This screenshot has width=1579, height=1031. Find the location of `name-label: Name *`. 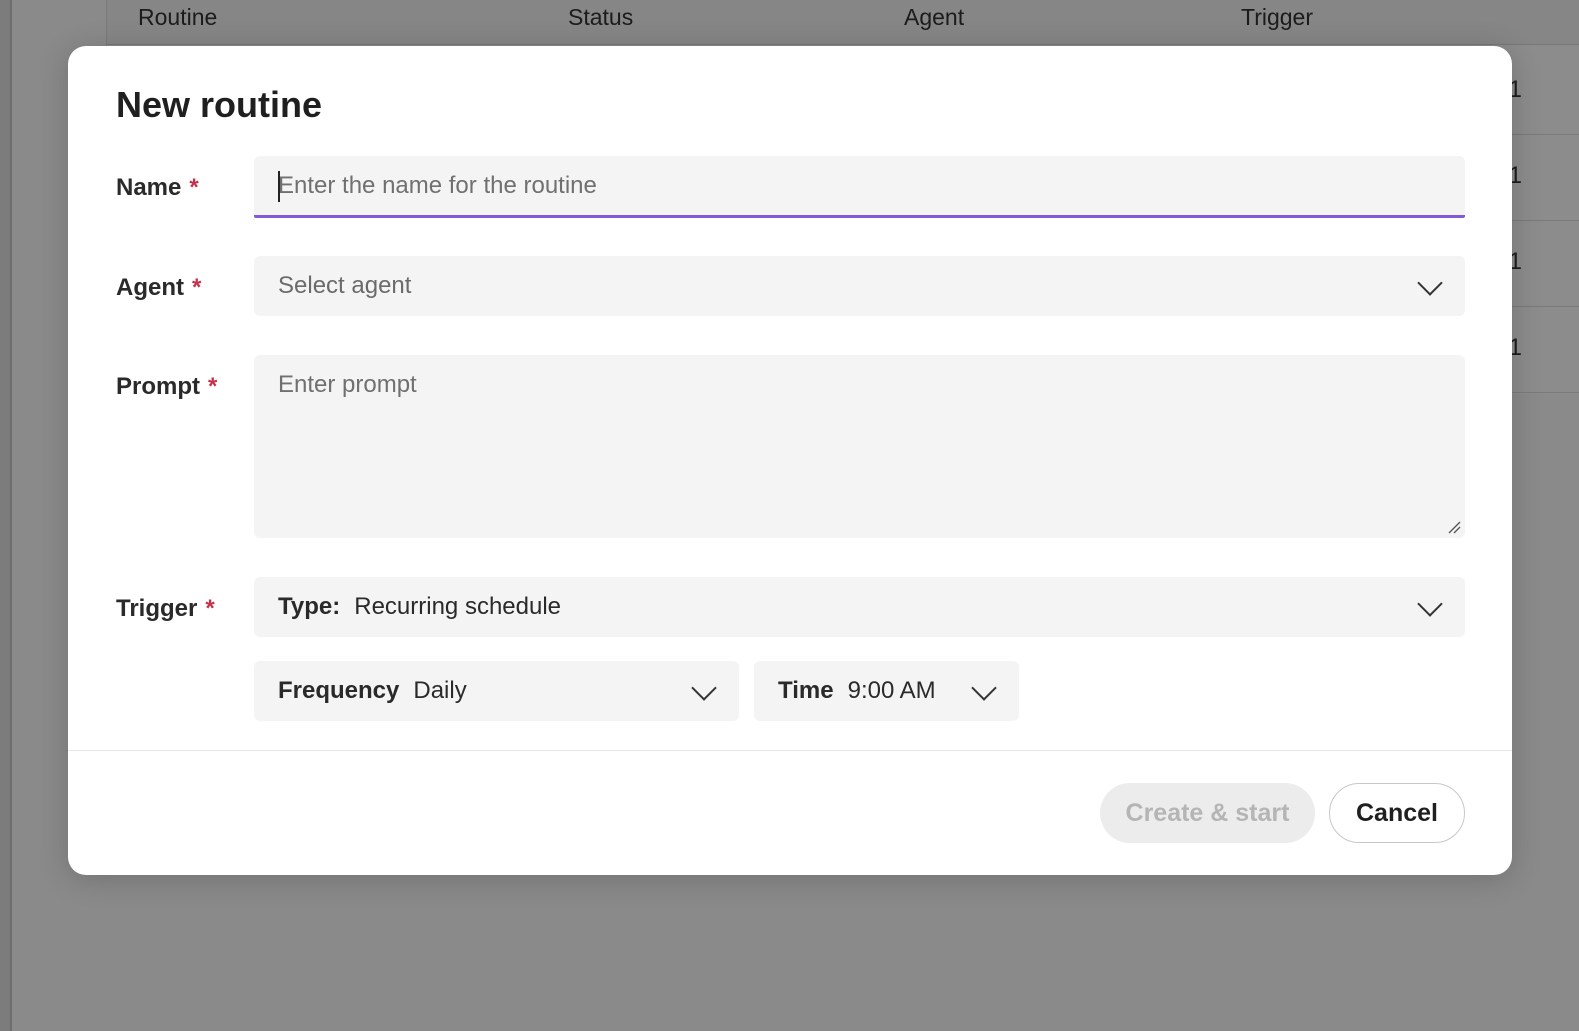

name-label: Name * is located at coordinates (157, 188).